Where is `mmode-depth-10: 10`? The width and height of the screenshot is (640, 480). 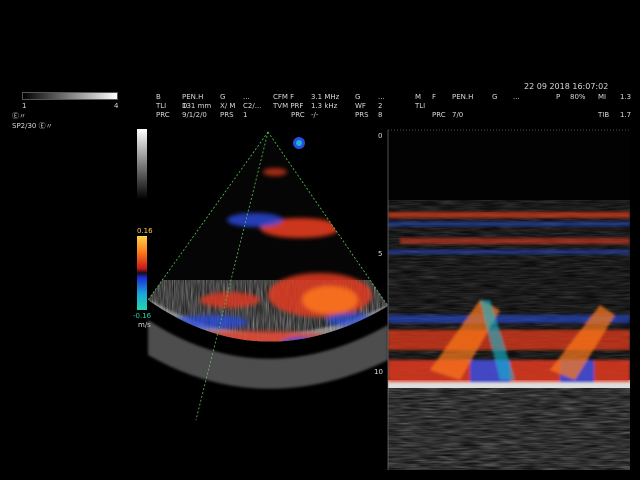 mmode-depth-10: 10 is located at coordinates (378, 372).